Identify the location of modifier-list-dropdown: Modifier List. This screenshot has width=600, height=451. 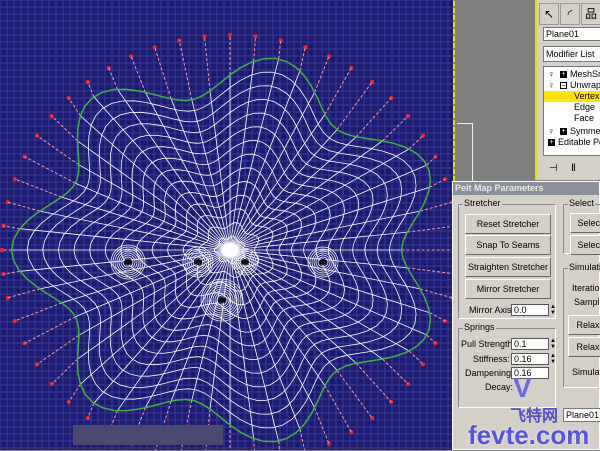
(571, 54).